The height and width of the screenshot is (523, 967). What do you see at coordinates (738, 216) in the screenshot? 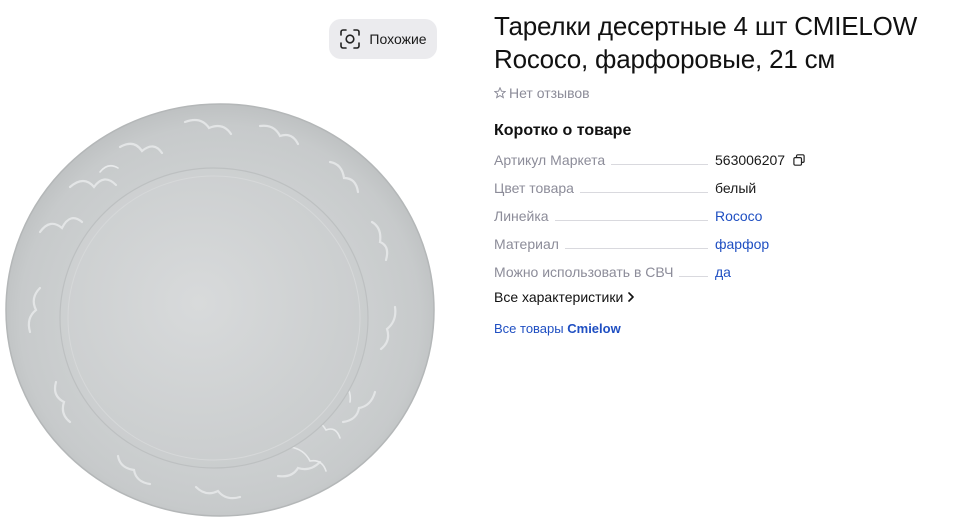
I see `spec-value-line-link: Rococo` at bounding box center [738, 216].